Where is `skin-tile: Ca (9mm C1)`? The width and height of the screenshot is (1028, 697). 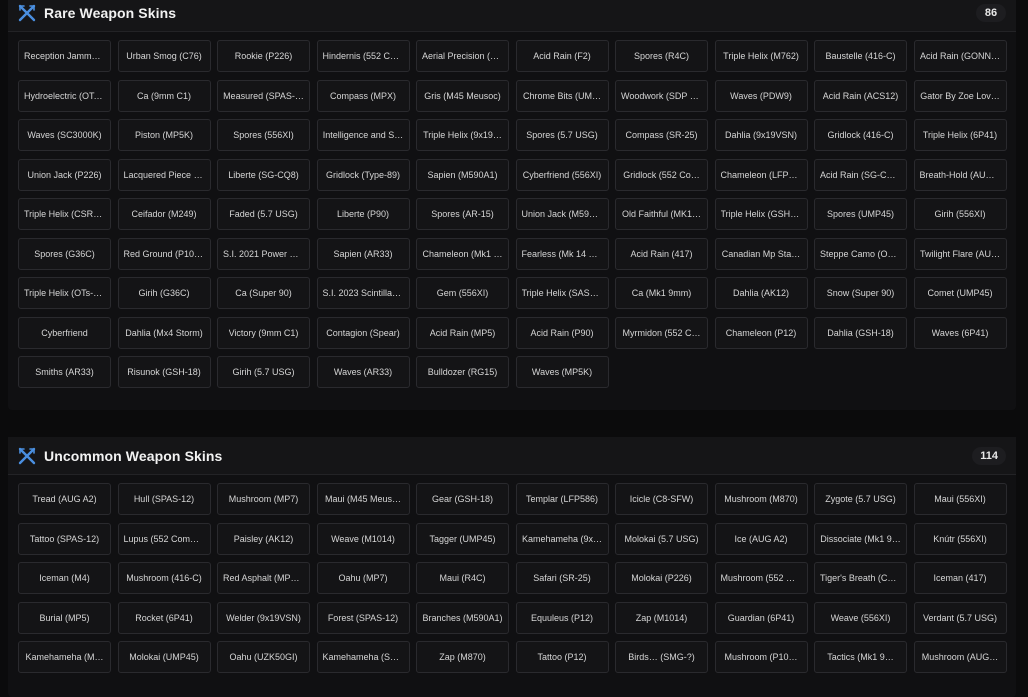
skin-tile: Ca (9mm C1) is located at coordinates (164, 95).